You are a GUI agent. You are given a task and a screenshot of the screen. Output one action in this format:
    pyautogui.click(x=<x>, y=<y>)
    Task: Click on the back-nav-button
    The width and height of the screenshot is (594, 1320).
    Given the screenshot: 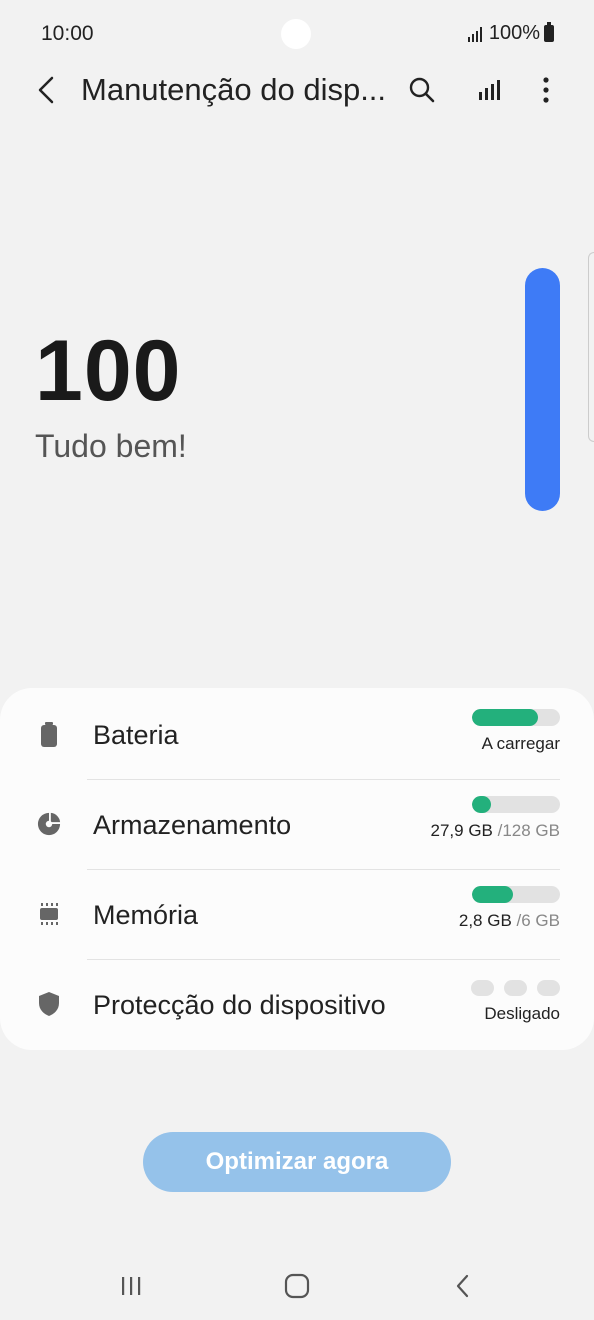 What is the action you would take?
    pyautogui.click(x=463, y=1286)
    